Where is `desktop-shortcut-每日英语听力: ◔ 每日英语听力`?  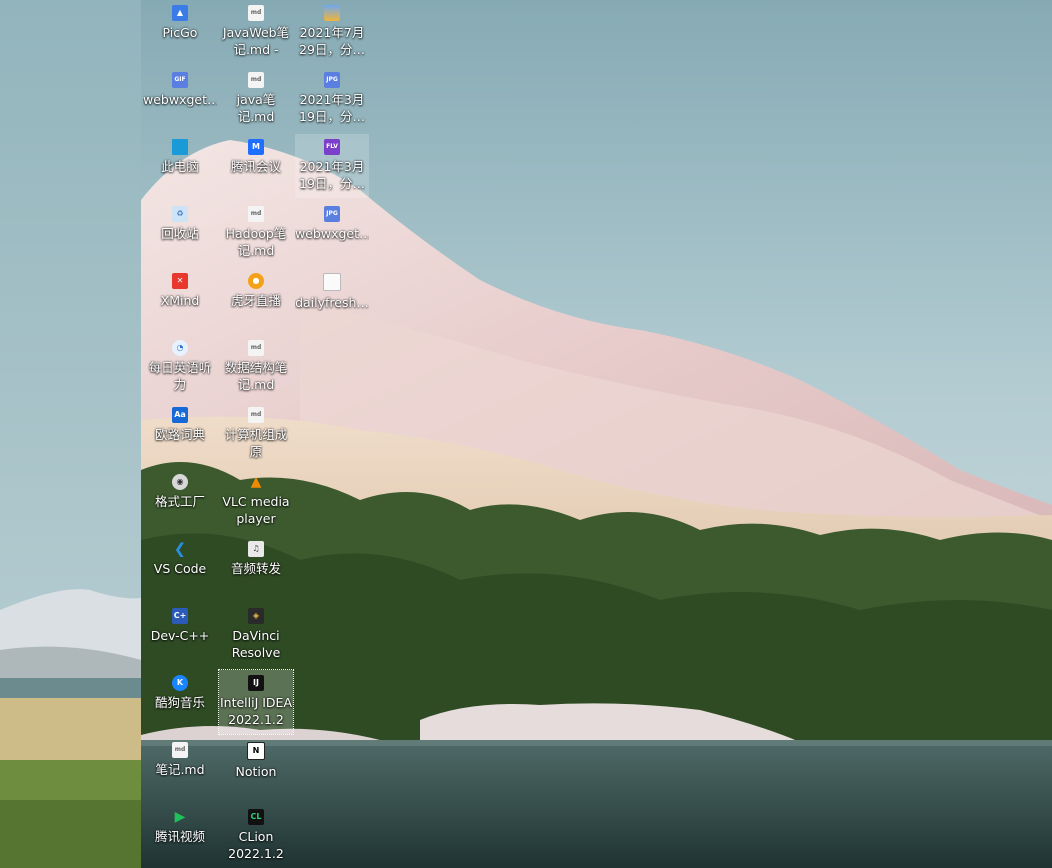
desktop-shortcut-每日英语听力: ◔ 每日英语听力 is located at coordinates (180, 367).